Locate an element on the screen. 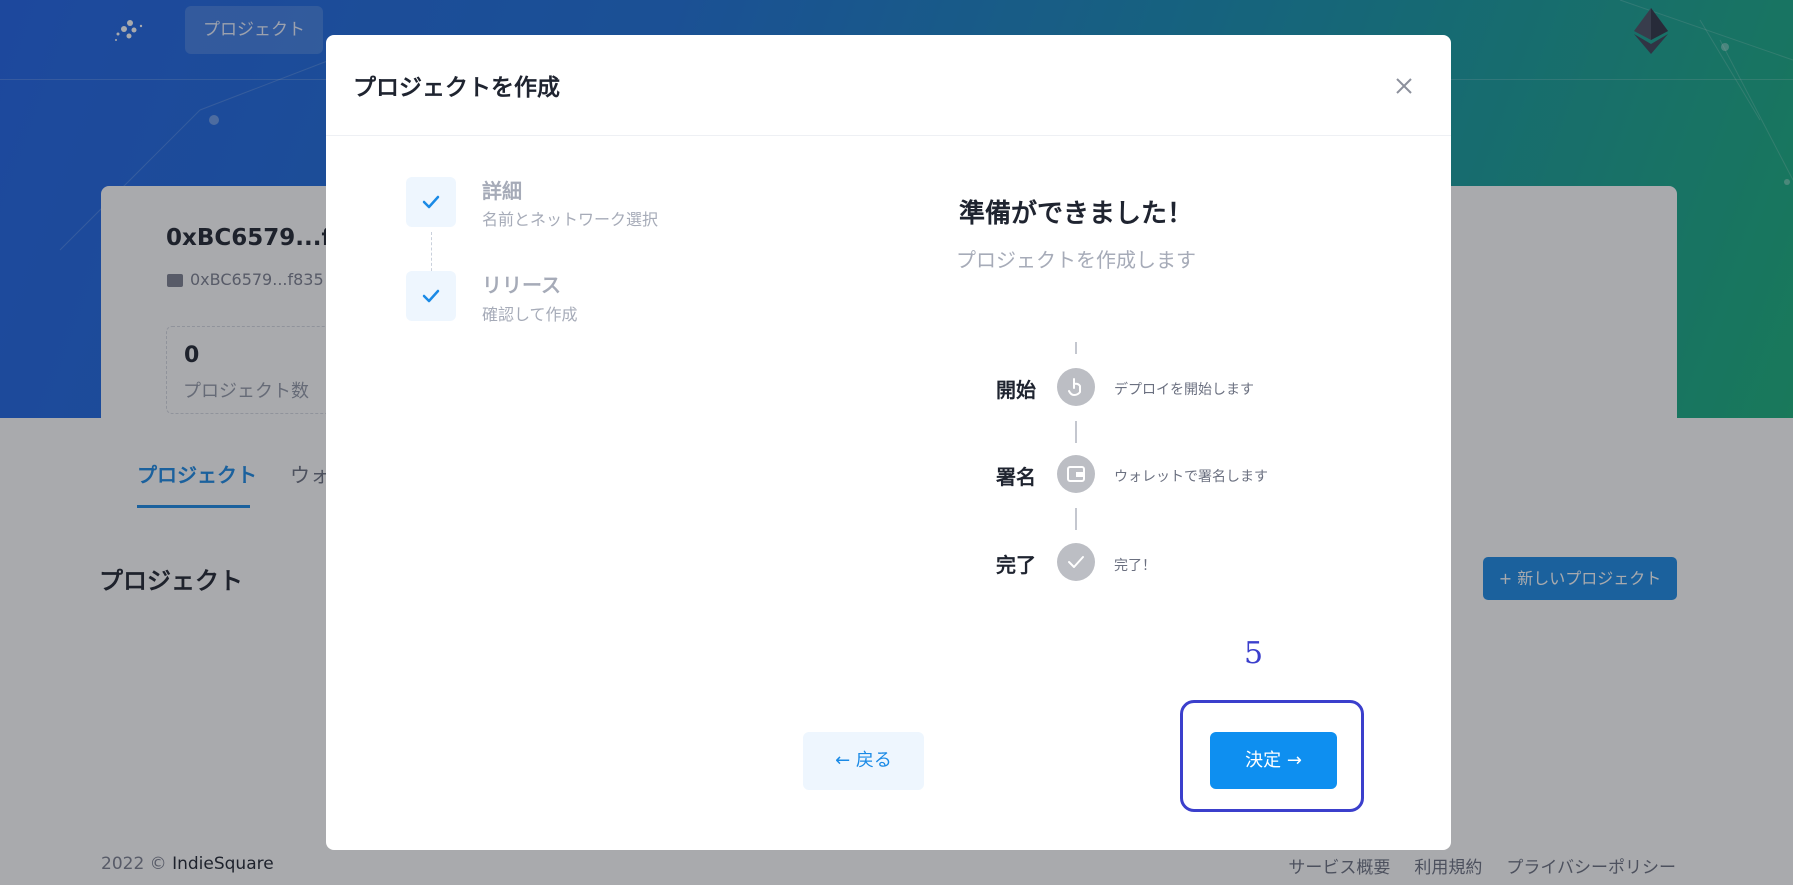 The width and height of the screenshot is (1793, 885). step-release-check is located at coordinates (431, 296).